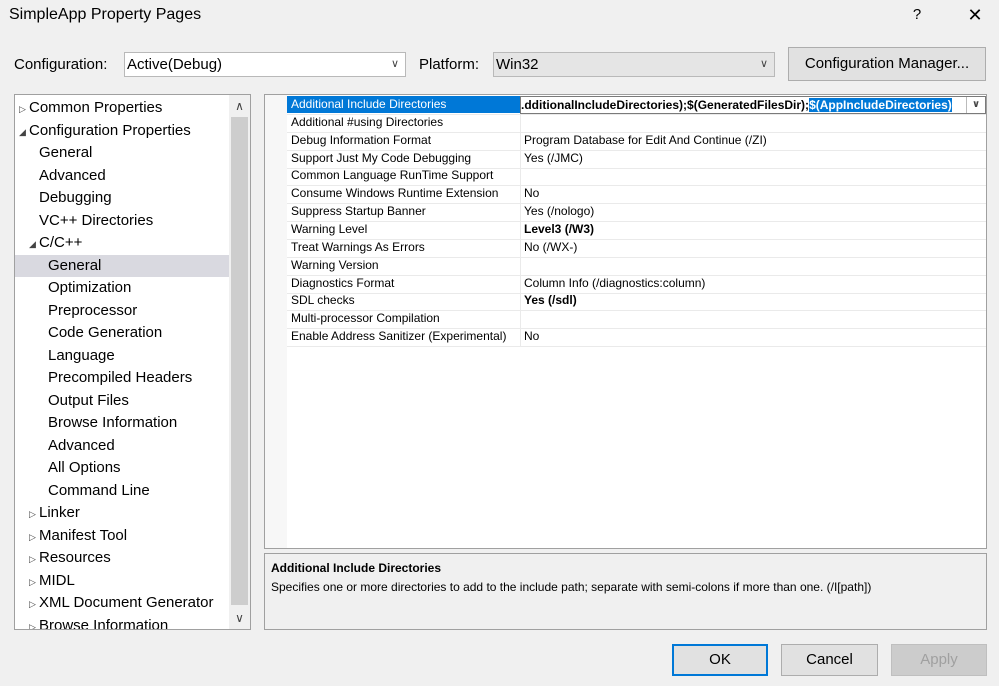 This screenshot has width=999, height=686. What do you see at coordinates (265, 64) in the screenshot?
I see `configuration-dropdown: Active(Debug) ∨` at bounding box center [265, 64].